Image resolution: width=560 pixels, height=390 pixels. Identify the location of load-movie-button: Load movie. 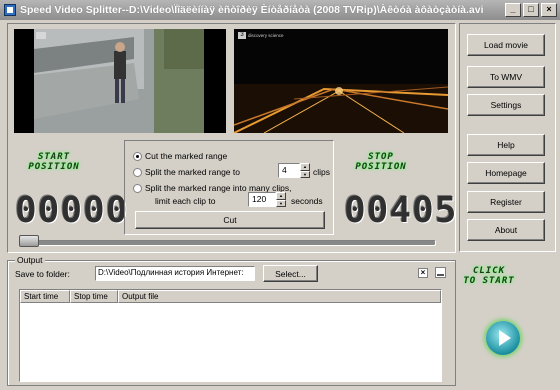
(506, 45).